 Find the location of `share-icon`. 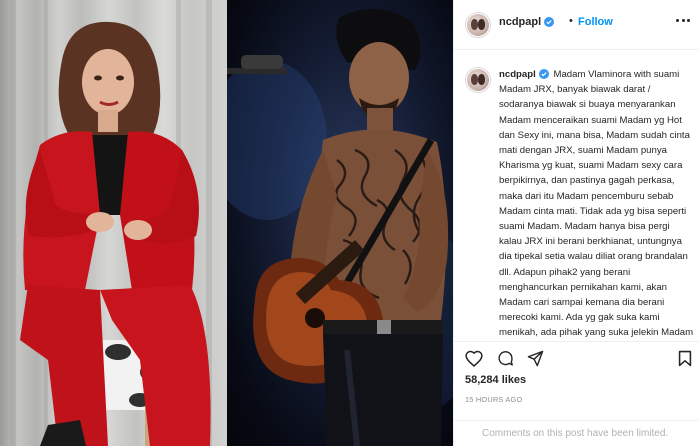

share-icon is located at coordinates (535, 358).